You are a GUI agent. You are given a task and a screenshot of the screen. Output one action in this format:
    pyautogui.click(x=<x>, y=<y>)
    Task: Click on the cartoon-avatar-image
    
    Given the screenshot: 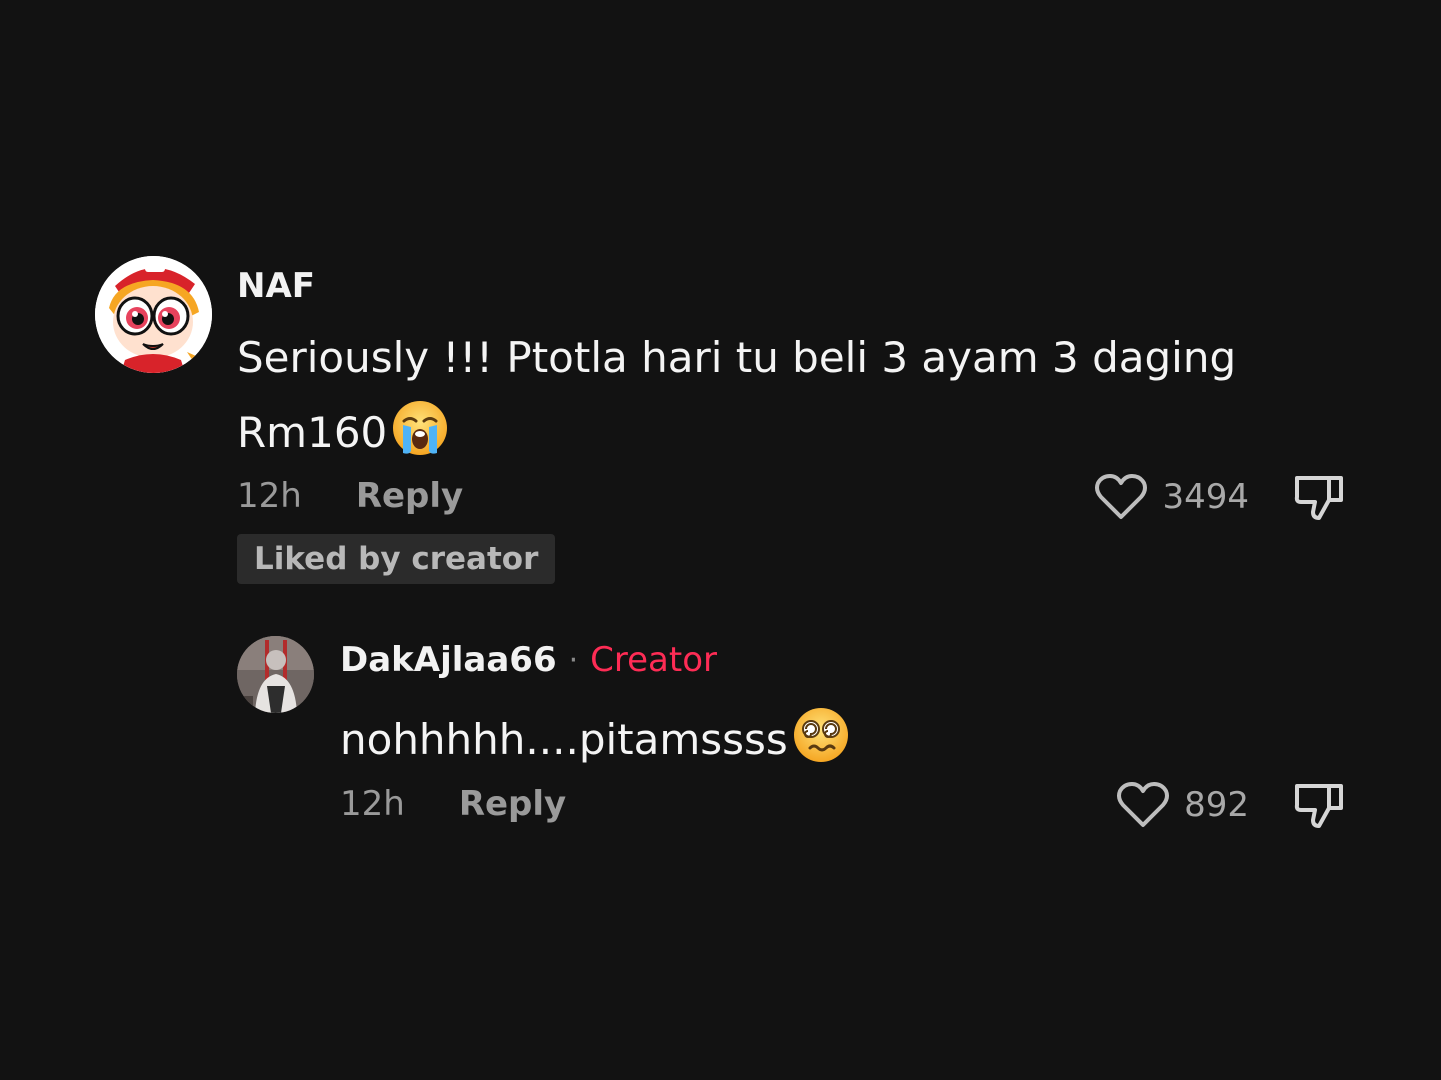 What is the action you would take?
    pyautogui.click(x=153, y=314)
    